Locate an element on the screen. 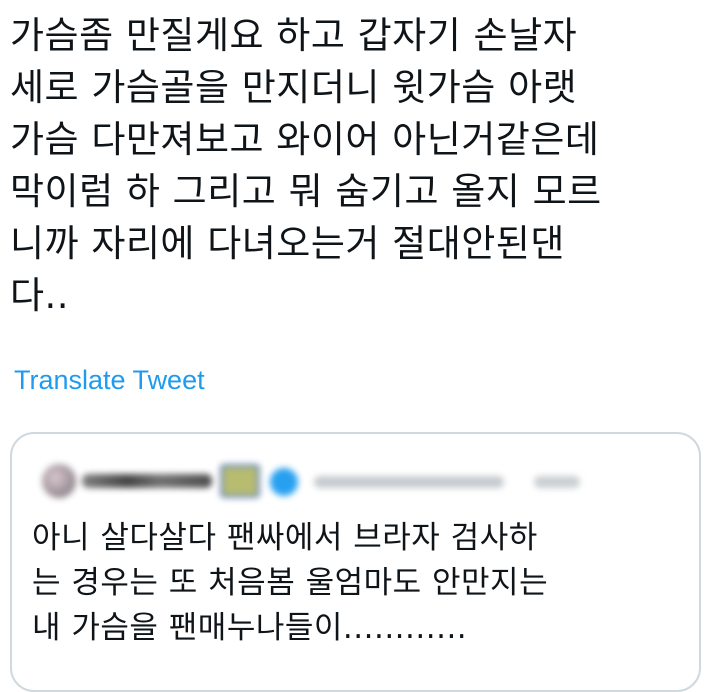 Image resolution: width=717 pixels, height=692 pixels. tweet-text-line: 가슴좀 만질게요 하고 갑자기 손날자 is located at coordinates (294, 35).